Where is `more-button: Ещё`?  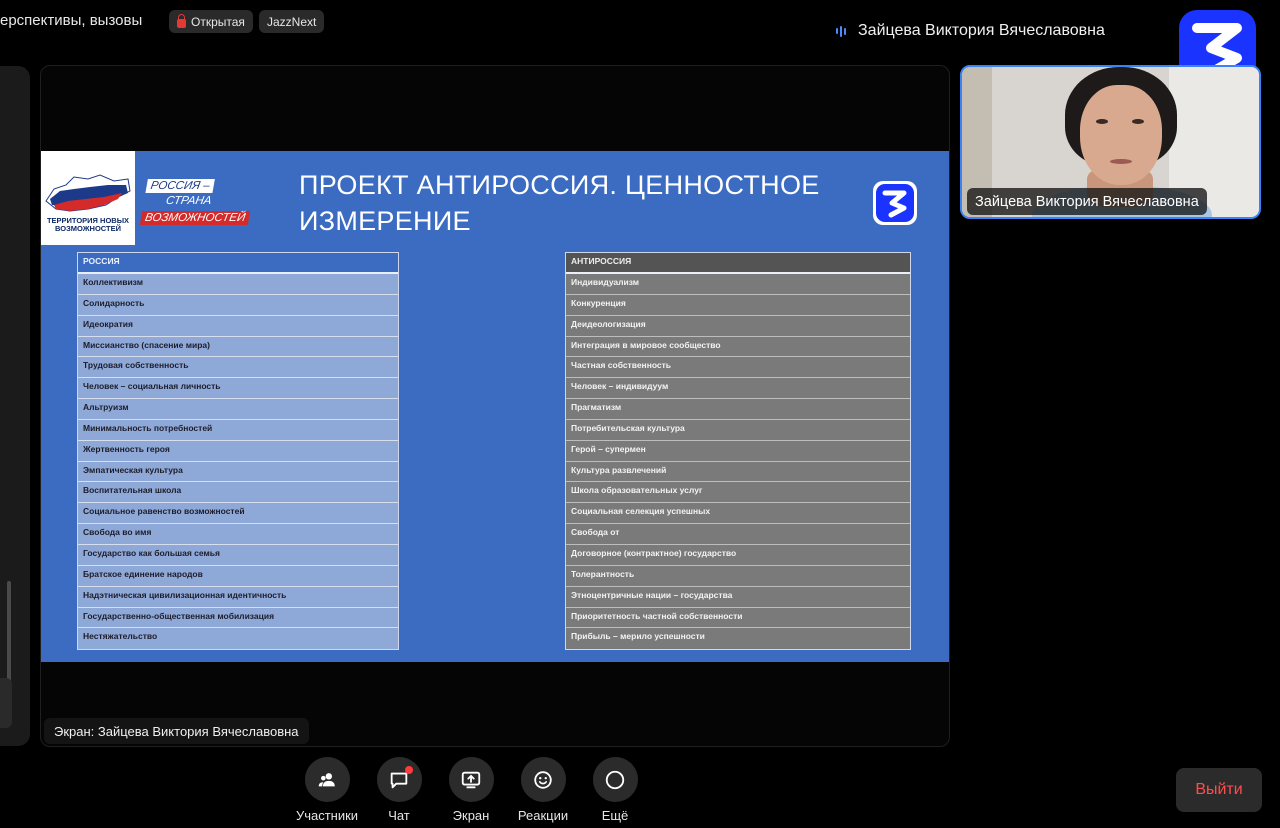
more-button: Ещё is located at coordinates (615, 790).